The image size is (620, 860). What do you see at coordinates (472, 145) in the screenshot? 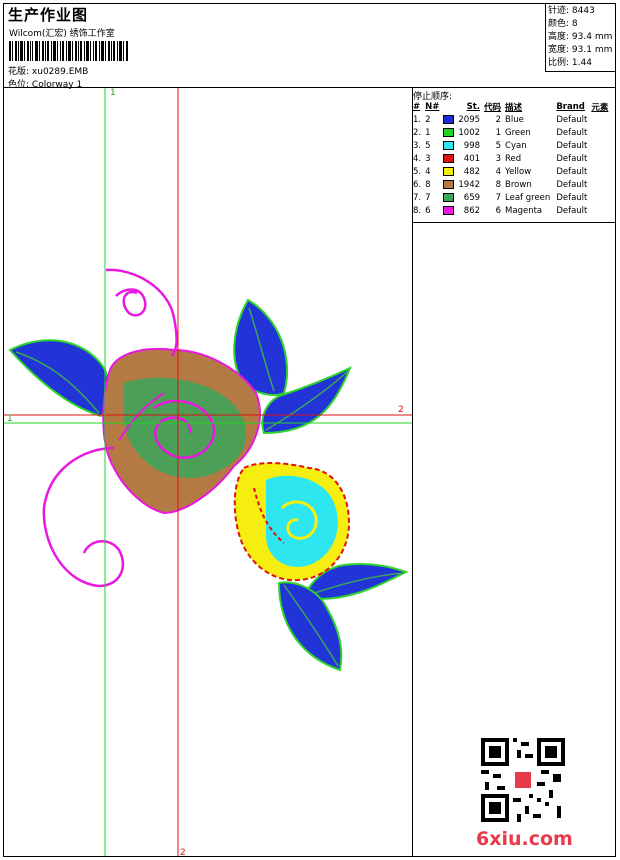
I see `row-stitches: 998` at bounding box center [472, 145].